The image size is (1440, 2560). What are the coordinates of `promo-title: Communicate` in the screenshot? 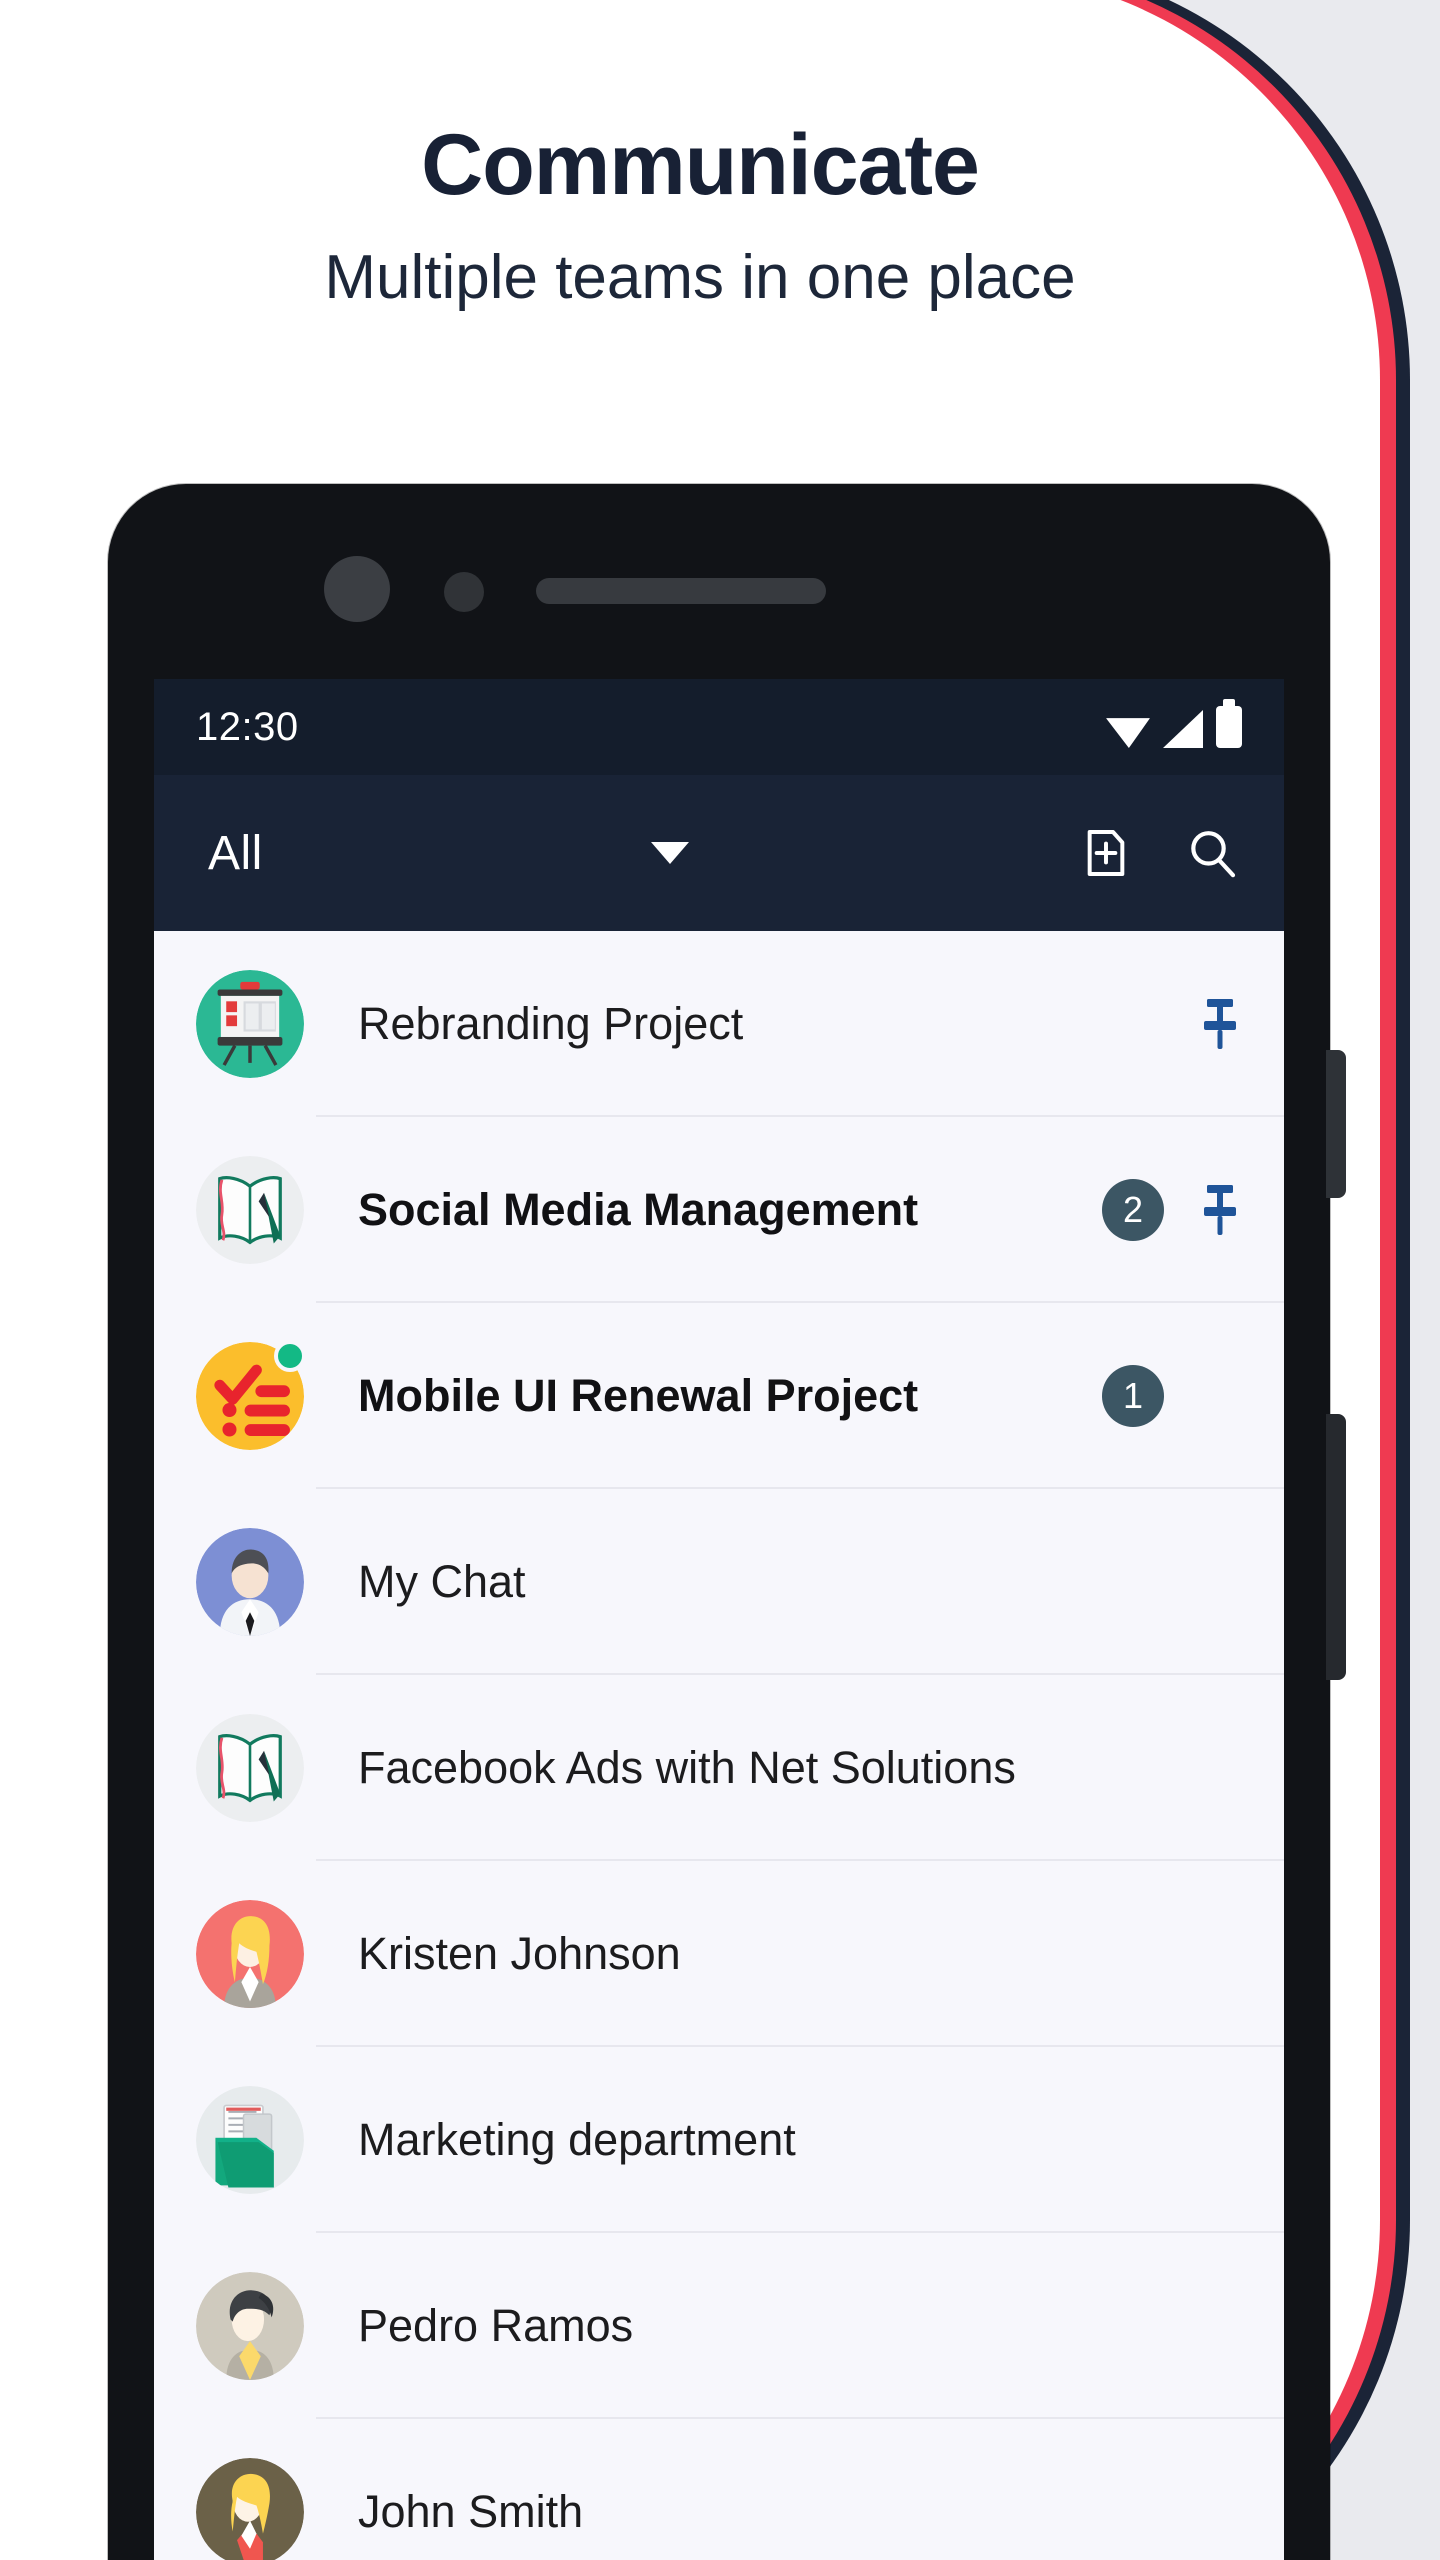 It's located at (700, 165).